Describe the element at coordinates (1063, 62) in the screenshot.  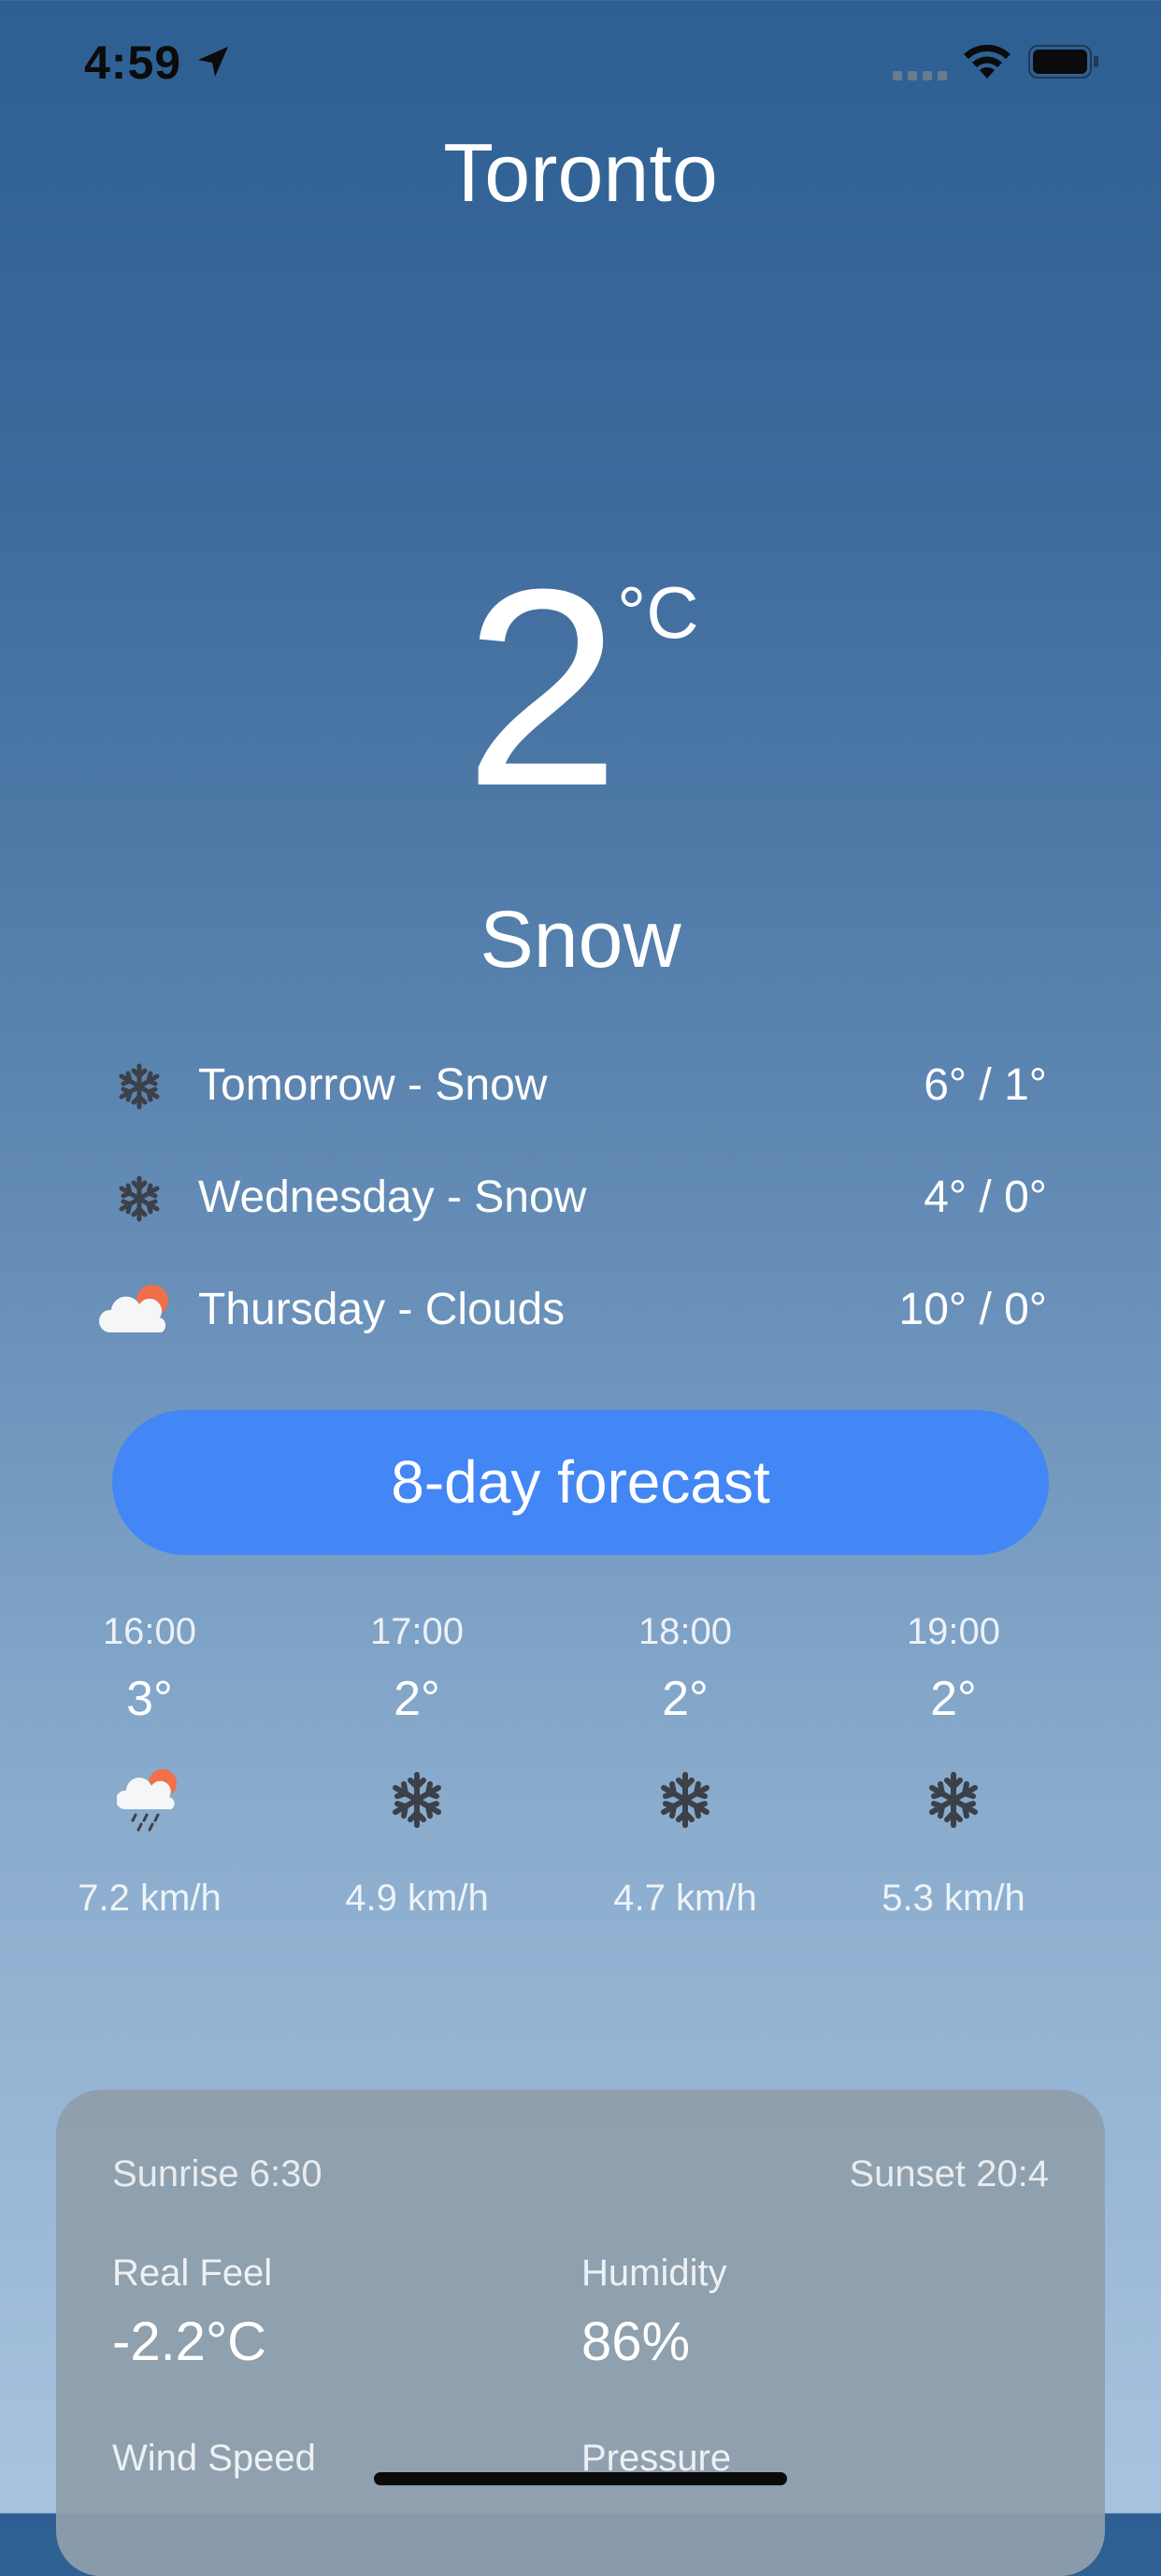
I see `battery-icon` at that location.